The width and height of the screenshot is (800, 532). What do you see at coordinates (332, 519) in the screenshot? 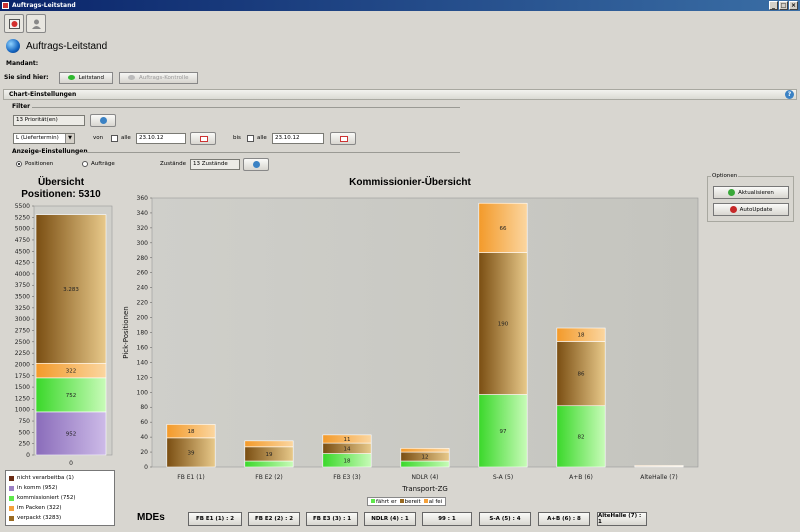
I see `mde-button: FB E3 (3) : 1` at bounding box center [332, 519].